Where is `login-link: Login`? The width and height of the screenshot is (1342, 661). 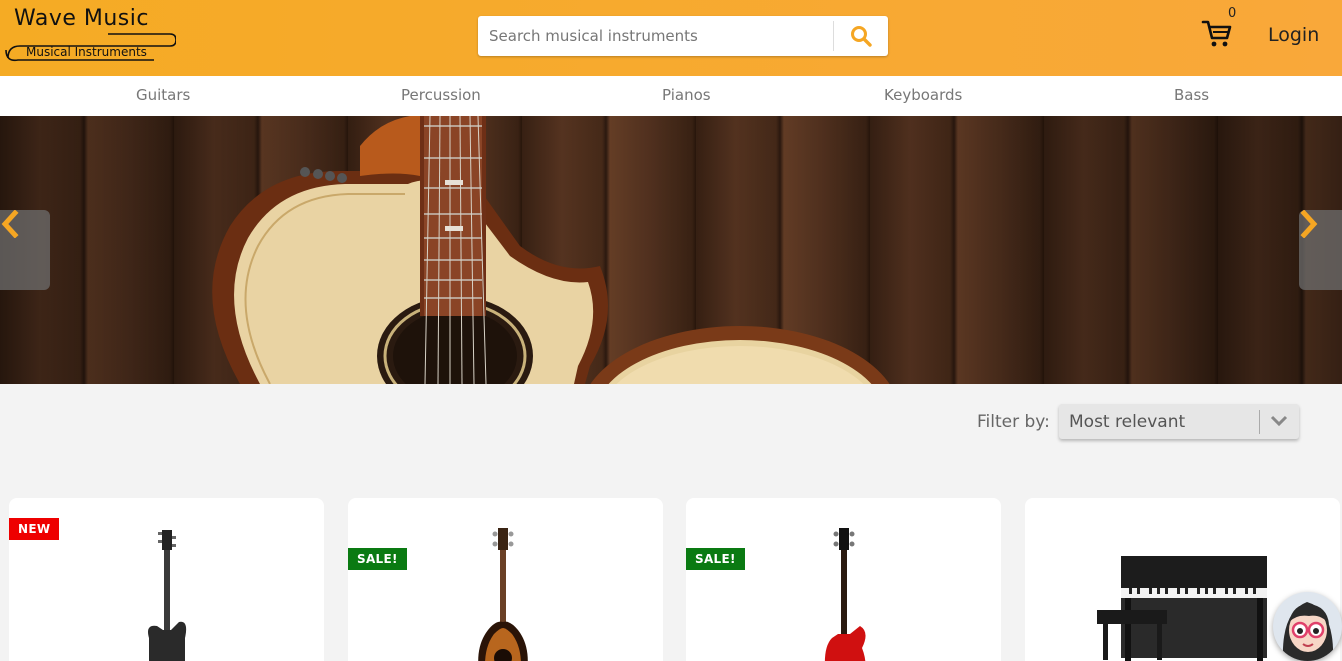 login-link: Login is located at coordinates (1293, 35).